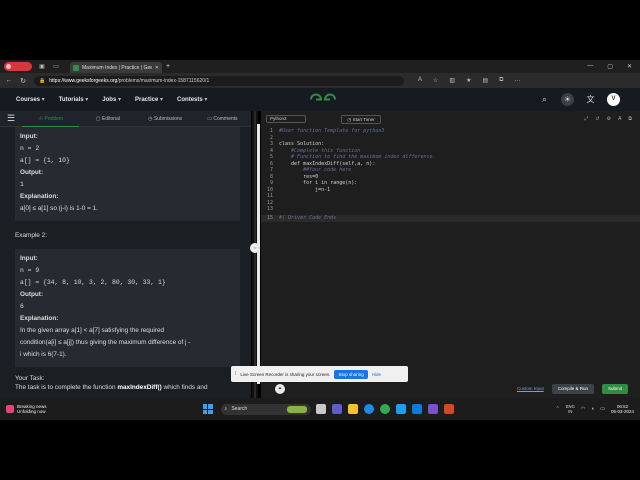 This screenshot has width=640, height=480. Describe the element at coordinates (595, 409) in the screenshot. I see `system-tray: ⌃ ENG IN ◠ ◖ ▭ 06:52 05-03-2024` at that location.